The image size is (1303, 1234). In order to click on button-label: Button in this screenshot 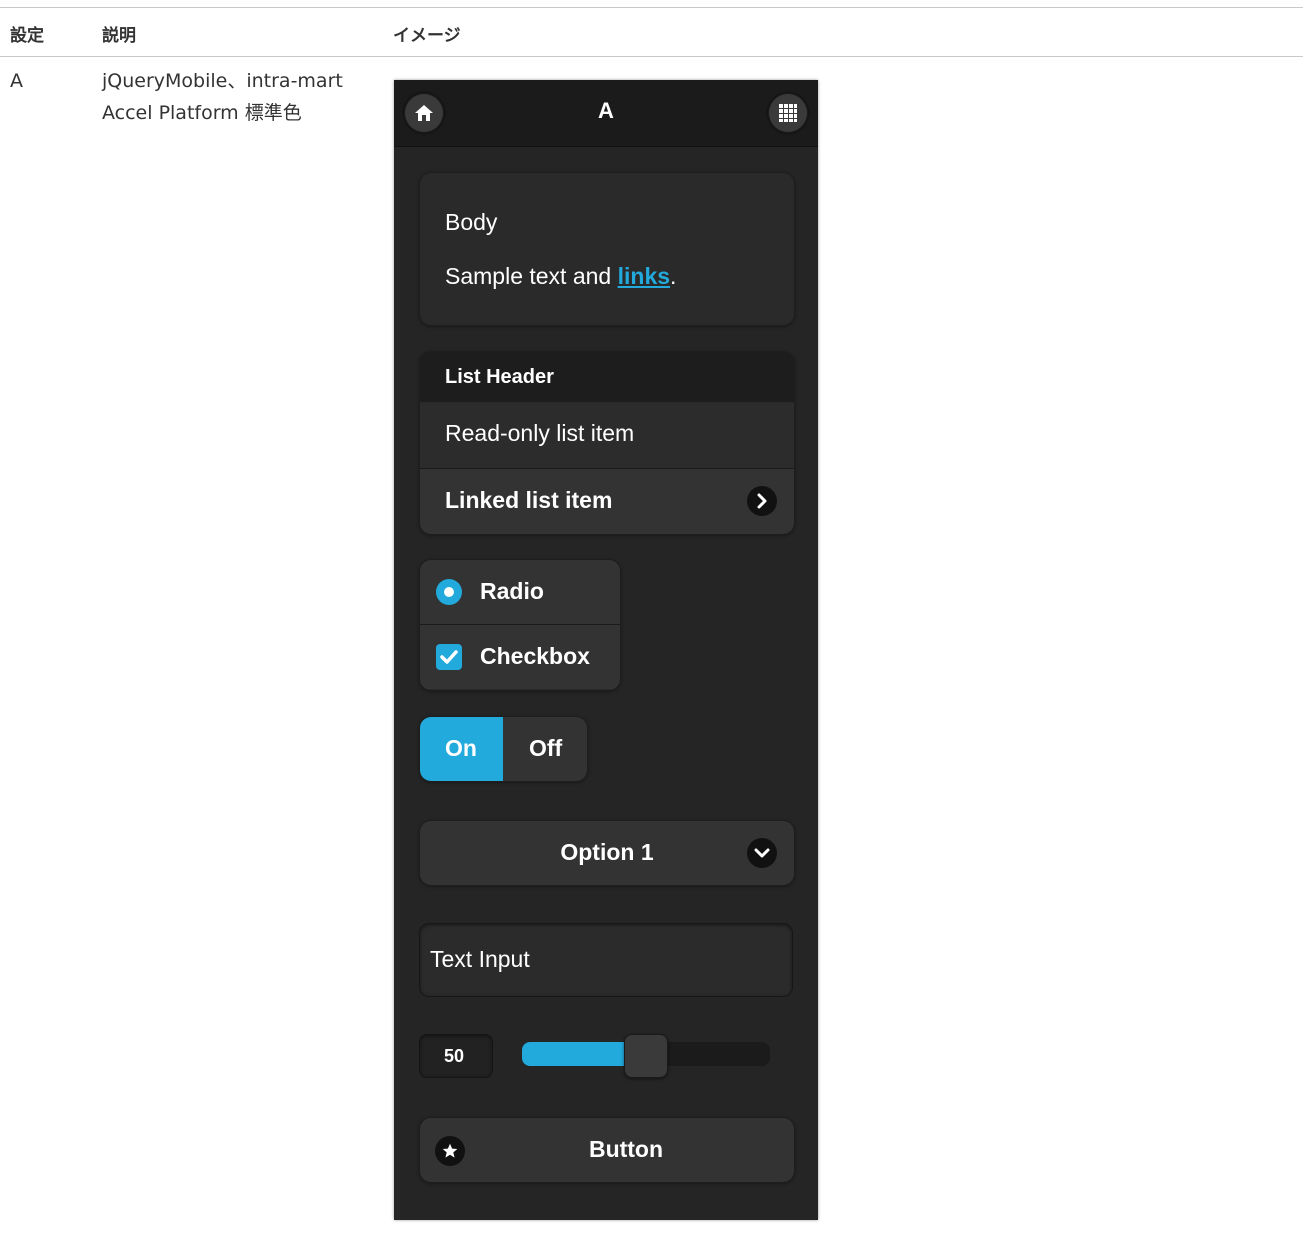, I will do `click(626, 1149)`.